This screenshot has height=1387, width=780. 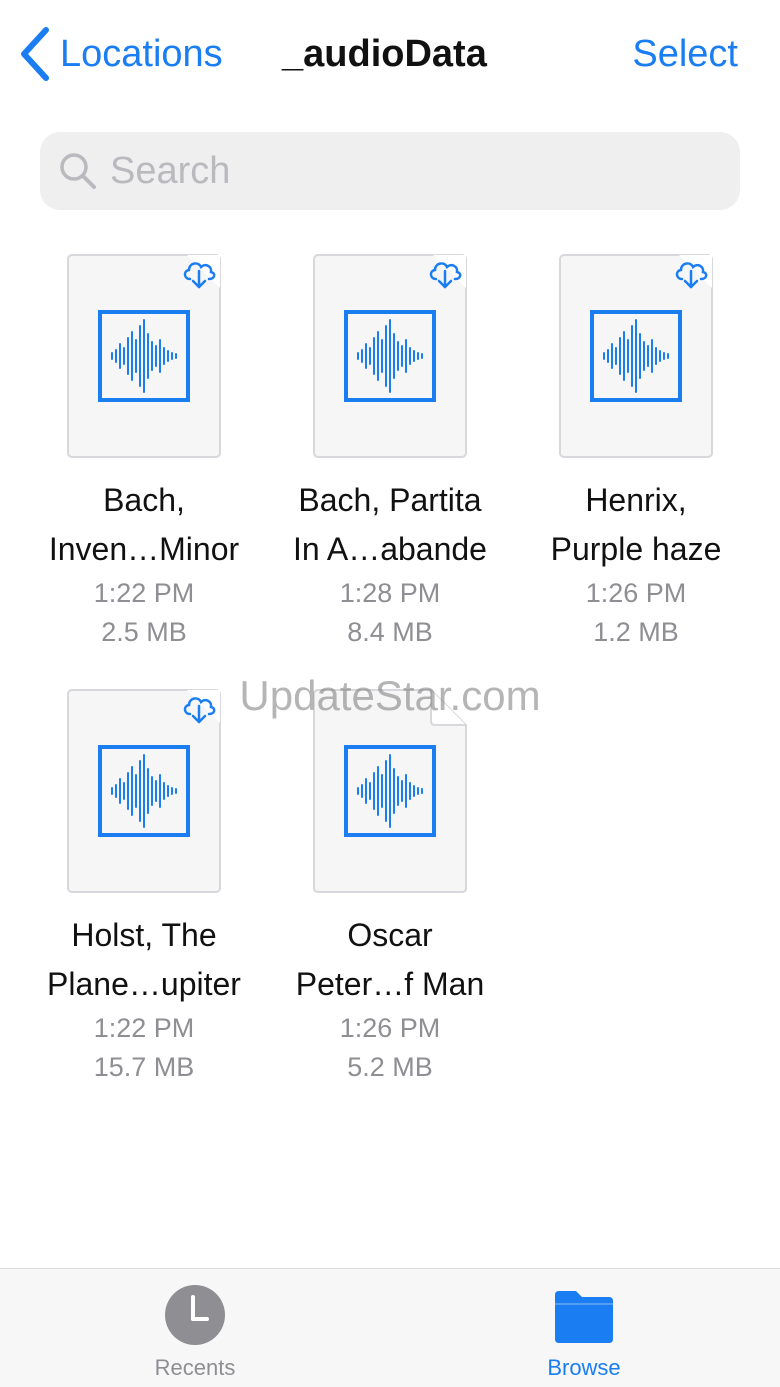 I want to click on tab-recents: Recents, so click(x=195, y=1328).